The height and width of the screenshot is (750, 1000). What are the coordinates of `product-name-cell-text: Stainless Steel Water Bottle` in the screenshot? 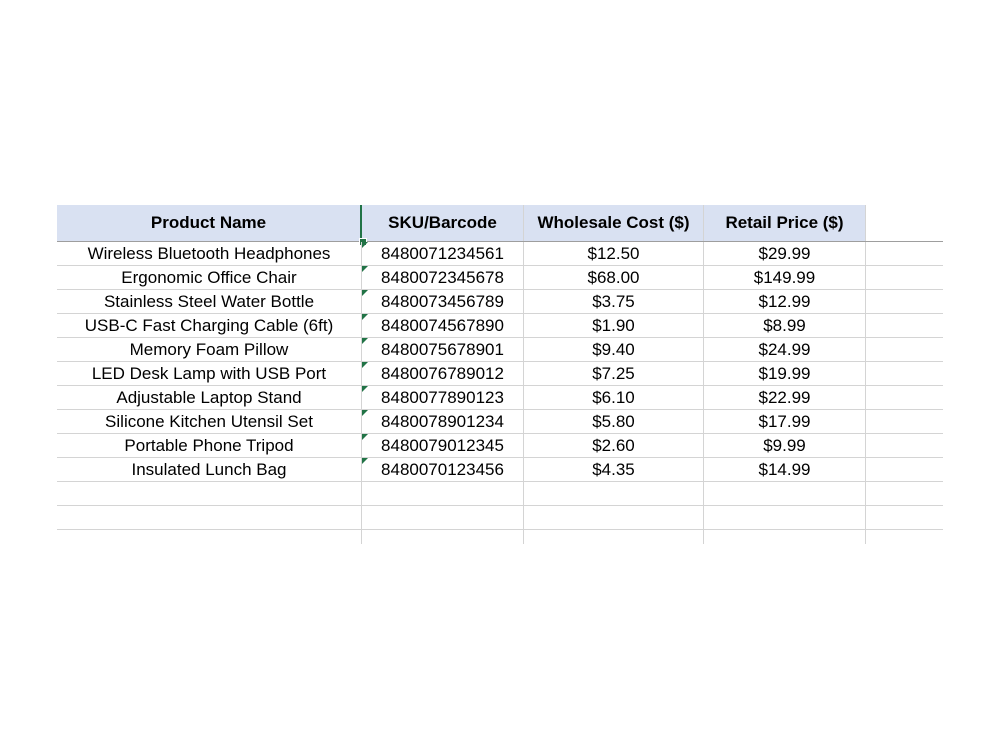 It's located at (209, 301).